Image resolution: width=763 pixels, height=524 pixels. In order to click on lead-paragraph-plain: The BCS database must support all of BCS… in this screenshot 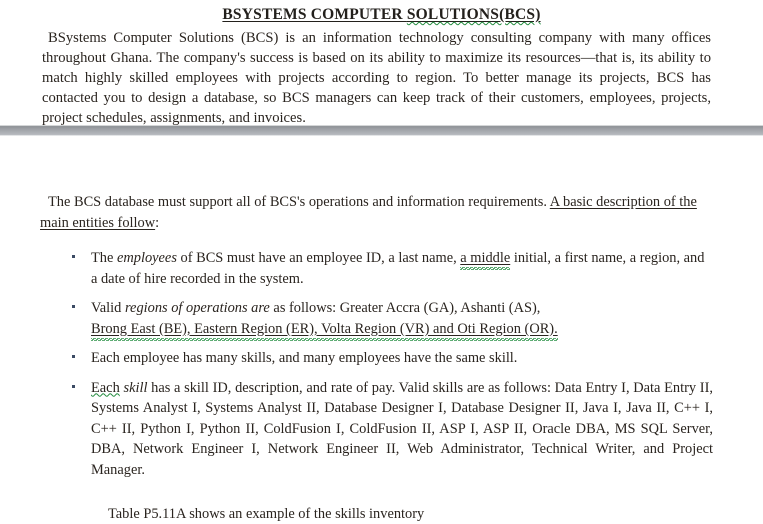, I will do `click(299, 202)`.